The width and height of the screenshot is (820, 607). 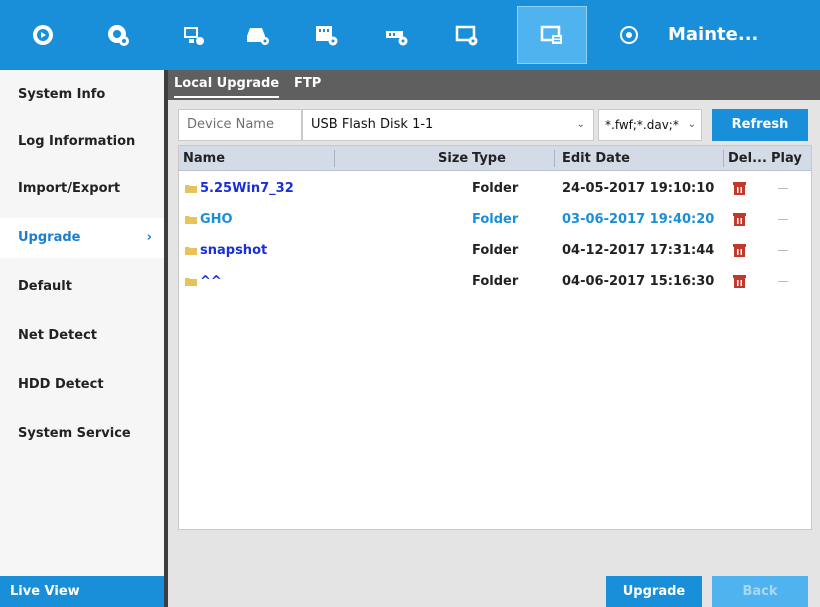 I want to click on table-header: Name Size Type Edit Date Del... Play, so click(x=495, y=158).